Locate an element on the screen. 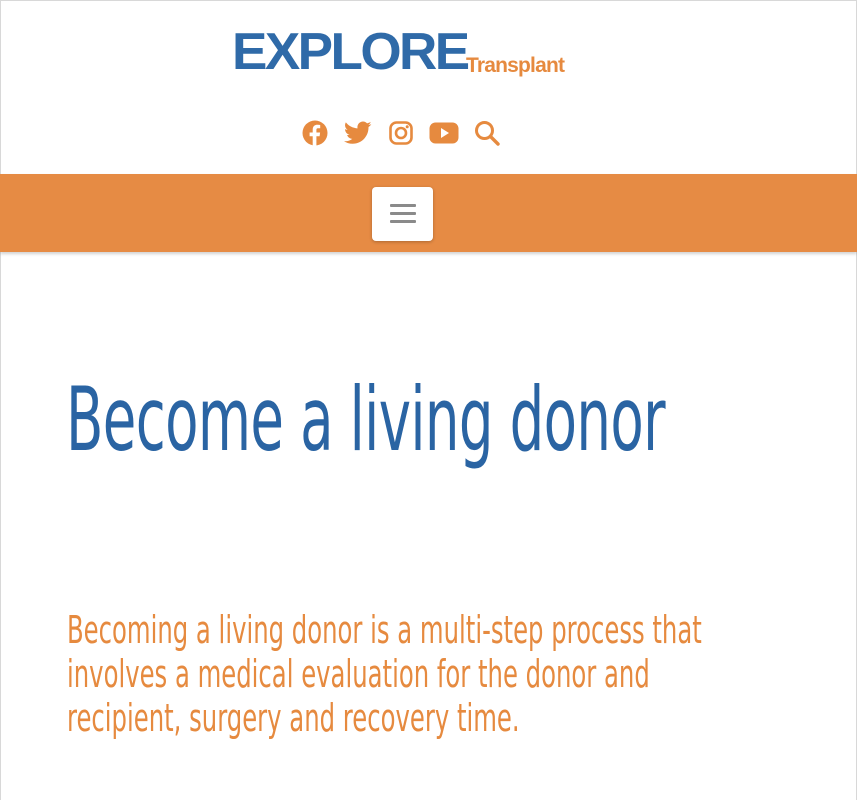  menu-toggle-button is located at coordinates (402, 214).